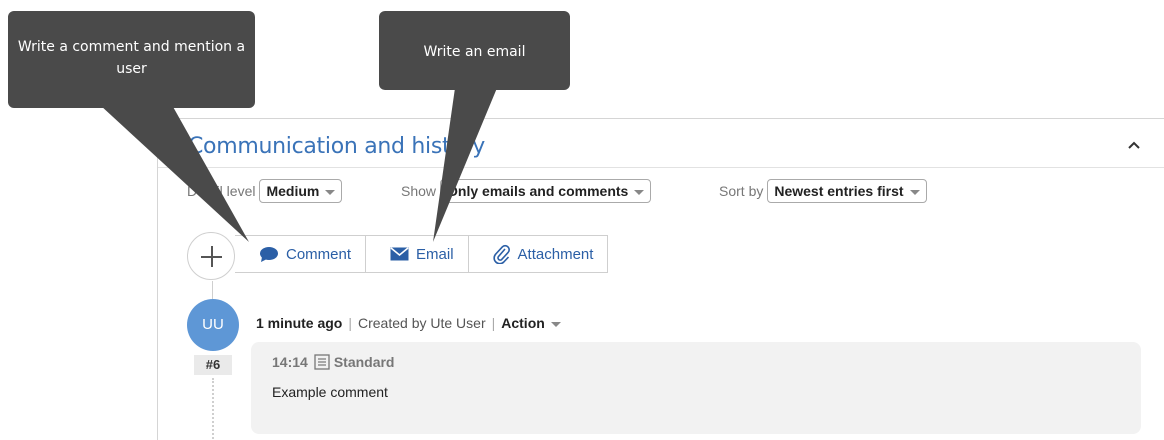  What do you see at coordinates (839, 191) in the screenshot?
I see `sort-value: Newest entries first` at bounding box center [839, 191].